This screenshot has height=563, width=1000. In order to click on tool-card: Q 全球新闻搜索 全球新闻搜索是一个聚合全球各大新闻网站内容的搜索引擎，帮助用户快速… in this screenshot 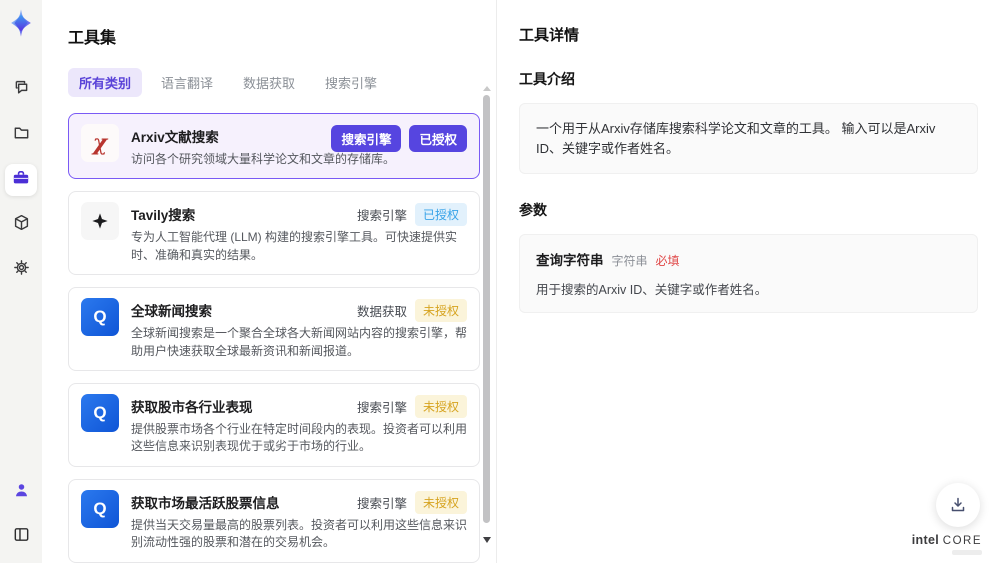, I will do `click(274, 329)`.